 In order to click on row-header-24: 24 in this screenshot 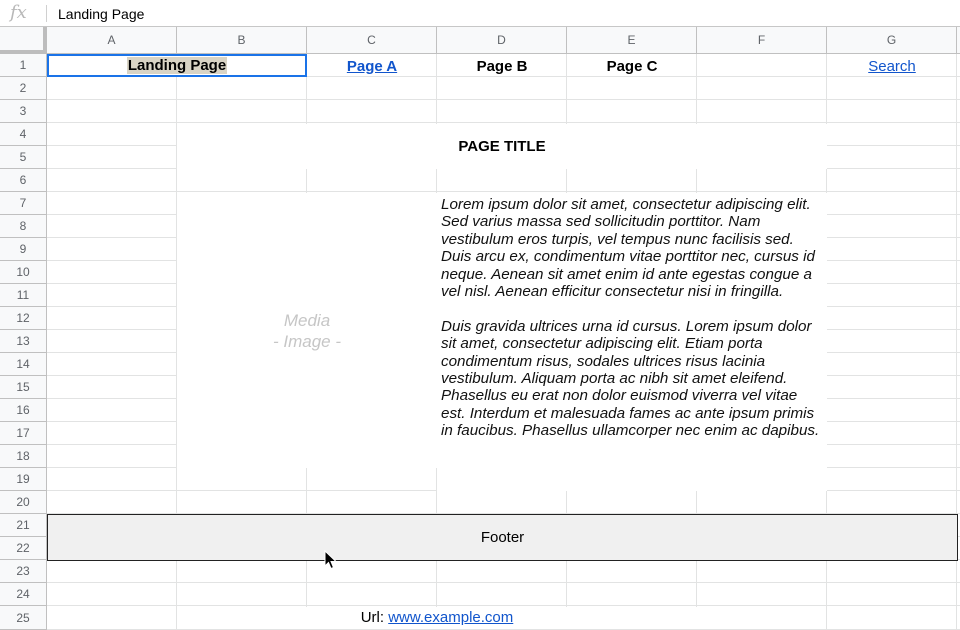, I will do `click(23, 594)`.